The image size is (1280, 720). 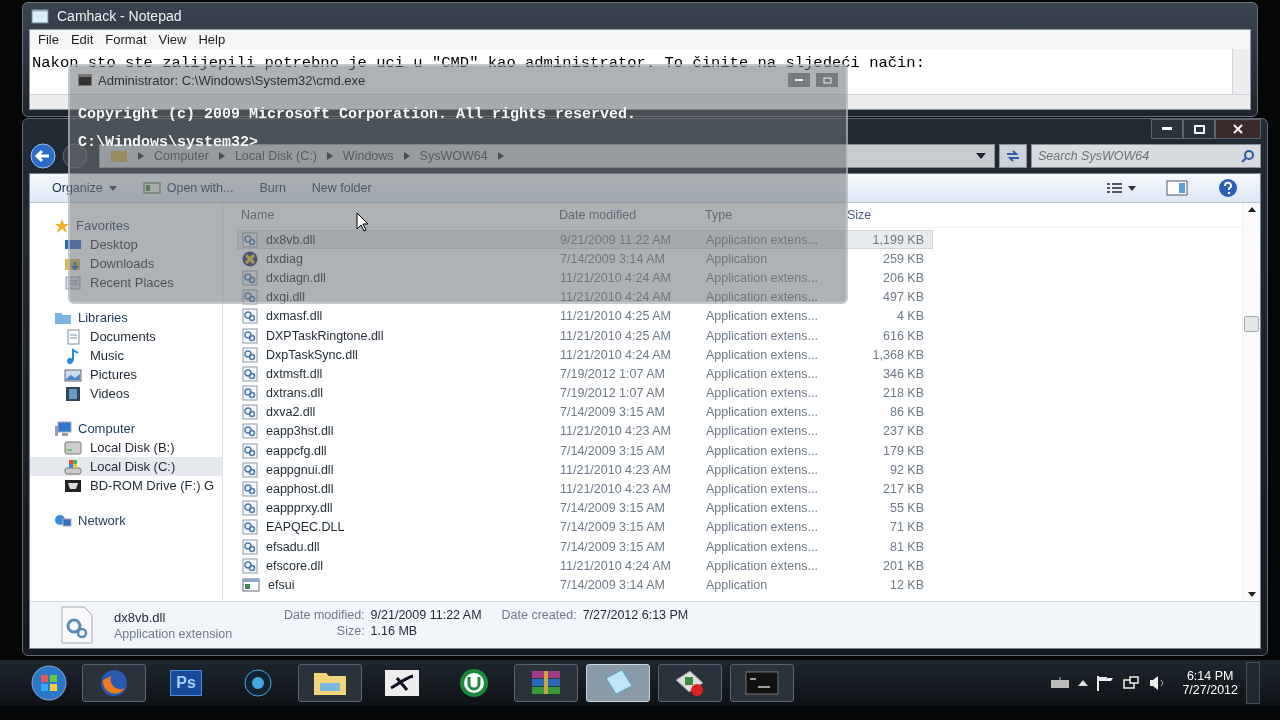 I want to click on file-row: dxmasf.dll 11/21/2010 4:25 AM Application extens... 4 KB, so click(x=585, y=316).